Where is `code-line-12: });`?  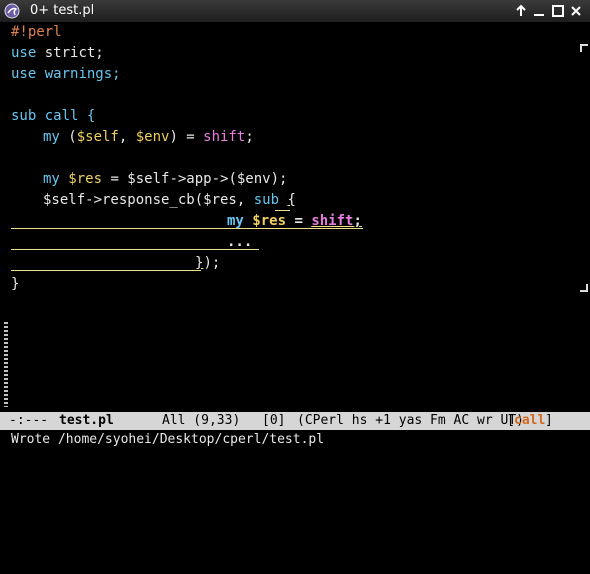 code-line-12: }); is located at coordinates (207, 263).